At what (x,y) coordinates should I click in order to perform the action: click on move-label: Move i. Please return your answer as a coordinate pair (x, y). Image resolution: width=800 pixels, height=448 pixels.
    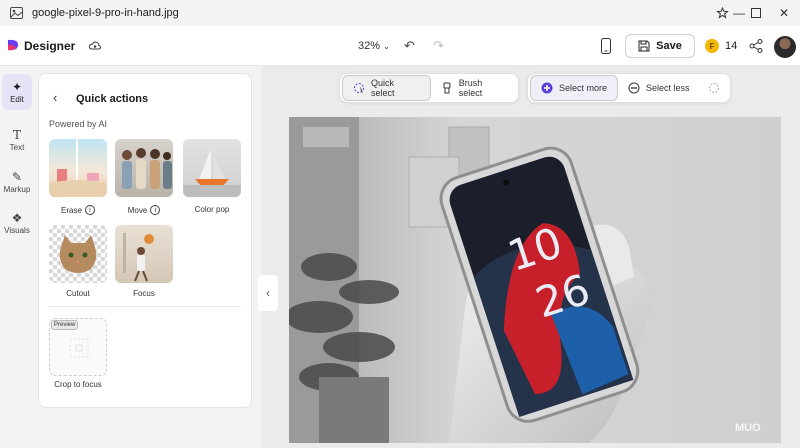
    Looking at the image, I should click on (144, 210).